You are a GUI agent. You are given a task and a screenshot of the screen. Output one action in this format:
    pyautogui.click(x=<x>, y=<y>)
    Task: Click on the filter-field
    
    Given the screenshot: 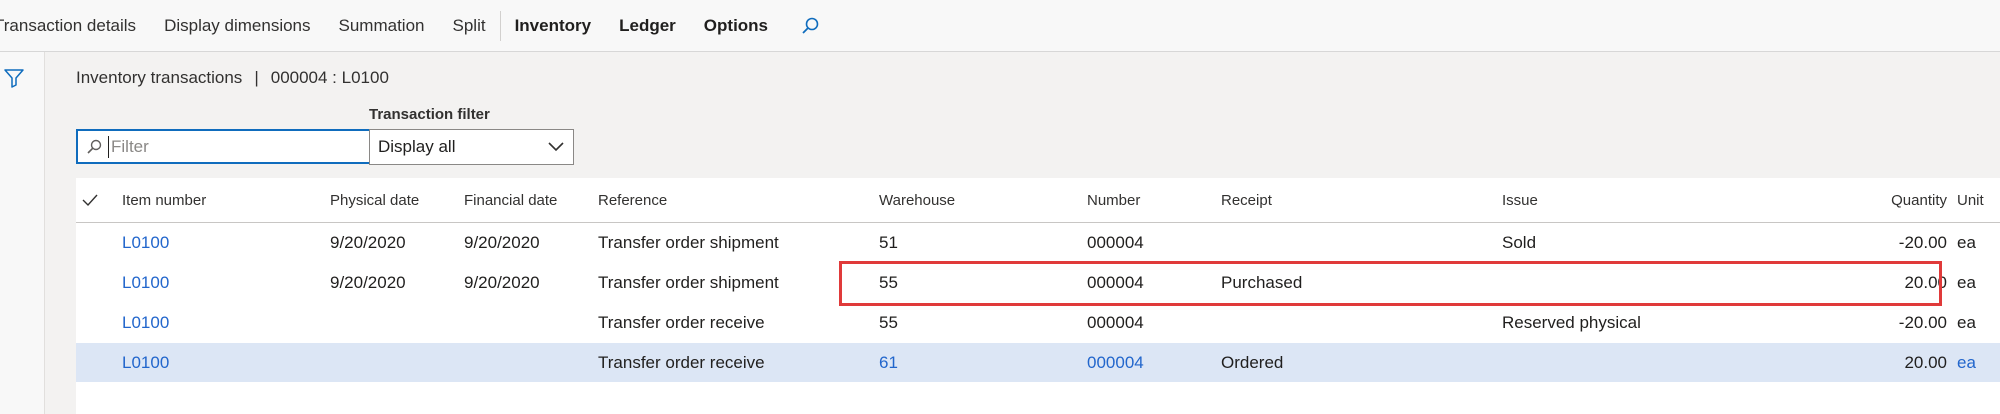 What is the action you would take?
    pyautogui.click(x=247, y=146)
    